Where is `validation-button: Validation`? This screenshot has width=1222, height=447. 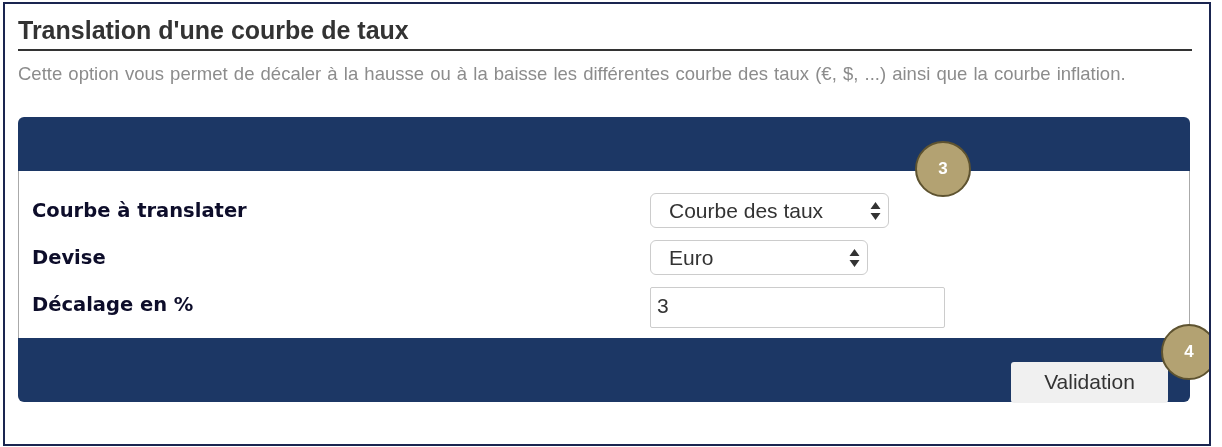 validation-button: Validation is located at coordinates (1089, 382).